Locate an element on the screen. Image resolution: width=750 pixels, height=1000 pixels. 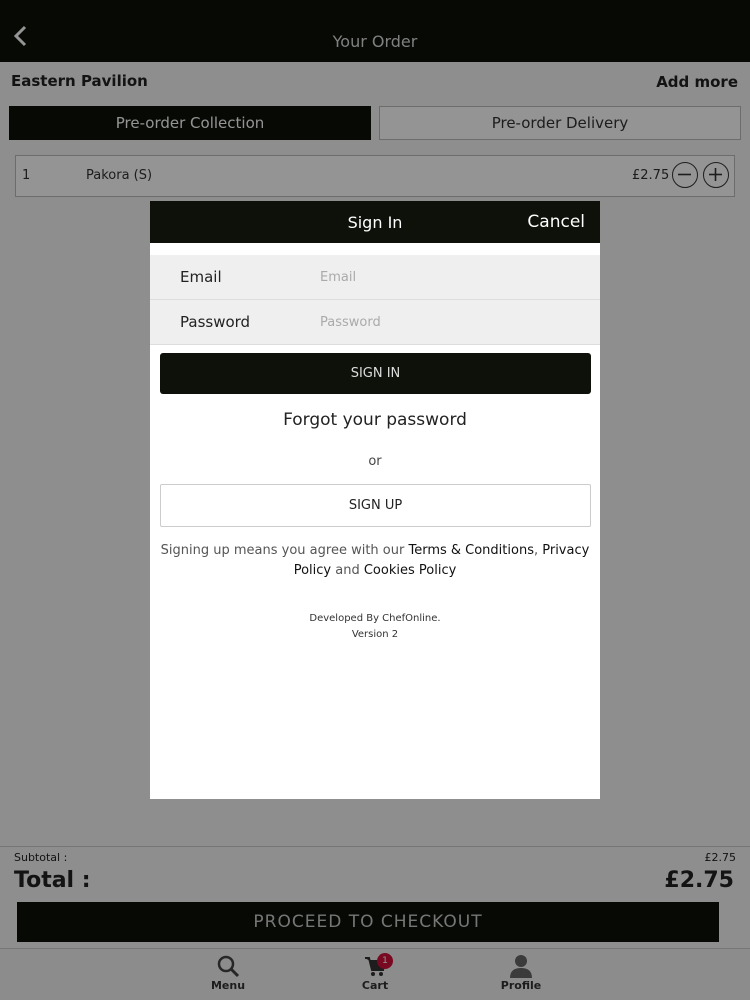
email-row: Email is located at coordinates (375, 277).